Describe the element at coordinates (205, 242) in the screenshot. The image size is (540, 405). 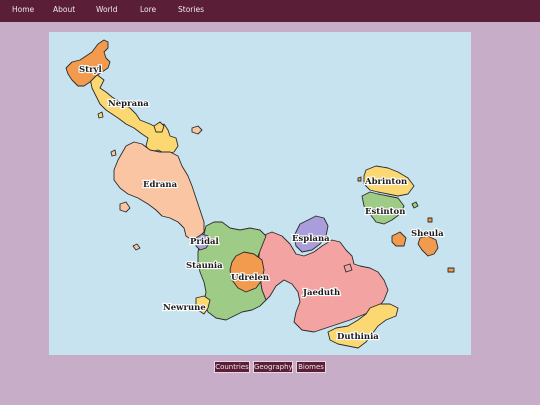
I see `label-pridal: Pridal` at that location.